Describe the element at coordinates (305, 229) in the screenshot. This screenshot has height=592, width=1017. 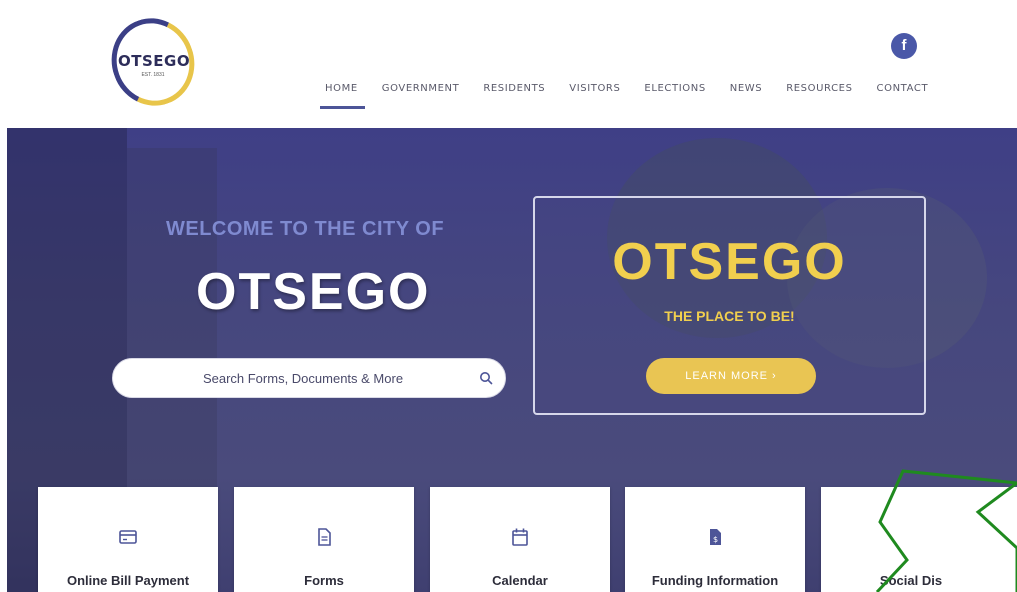
I see `welcome-heading: WELCOME TO THE CITY OF` at that location.